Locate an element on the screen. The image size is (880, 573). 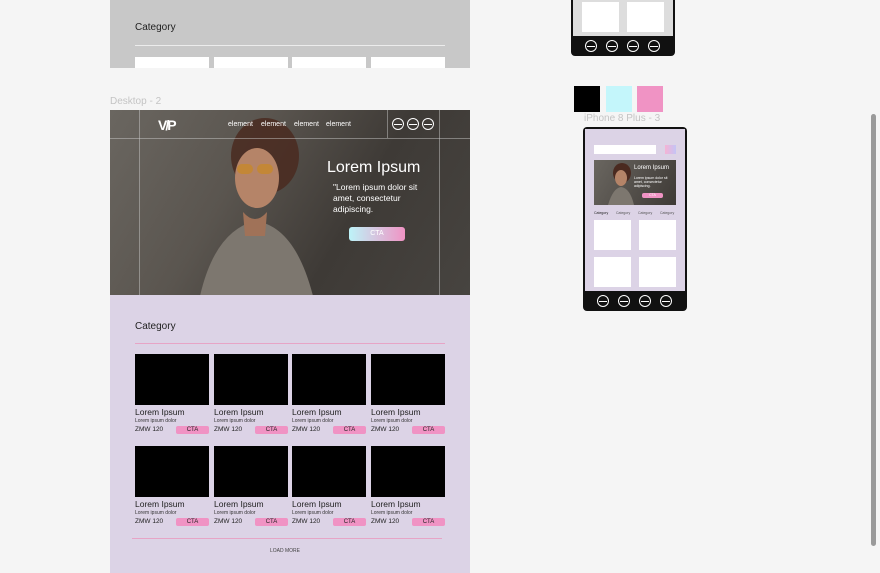
search-button is located at coordinates (670, 149).